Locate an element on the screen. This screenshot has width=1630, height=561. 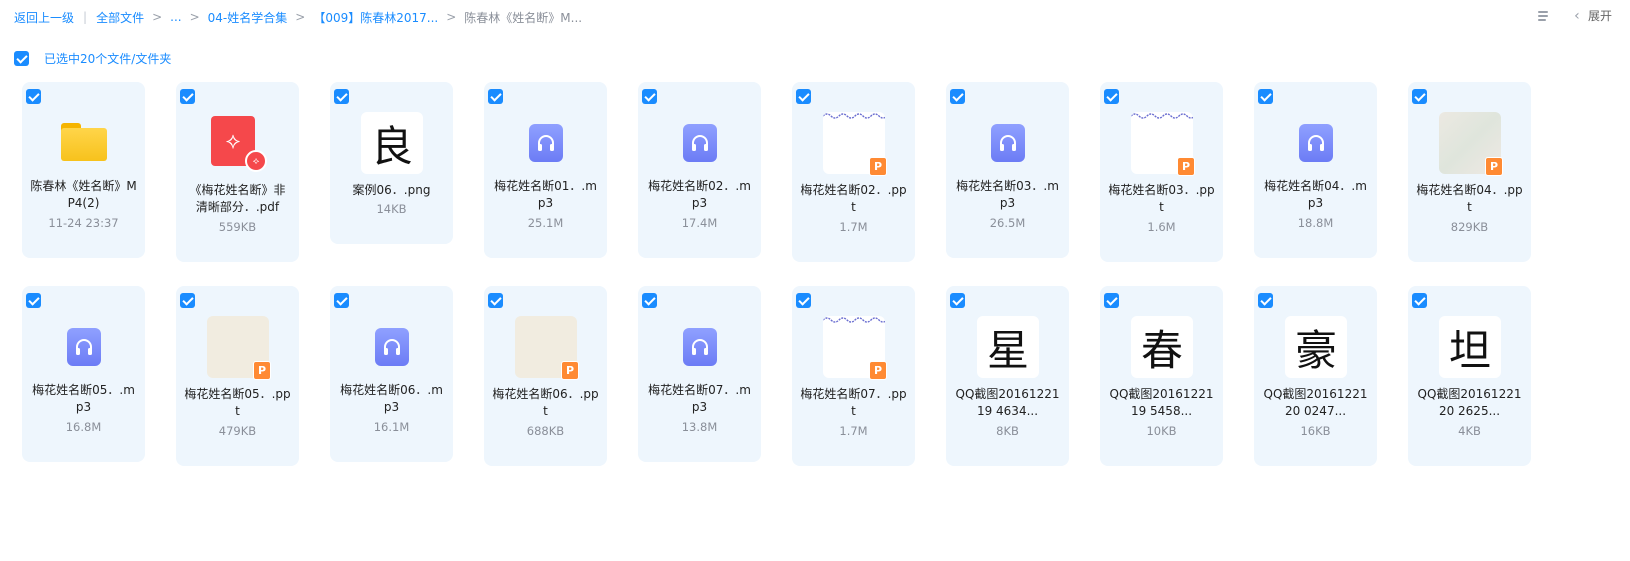
back-link: 返回上一级 is located at coordinates (44, 17).